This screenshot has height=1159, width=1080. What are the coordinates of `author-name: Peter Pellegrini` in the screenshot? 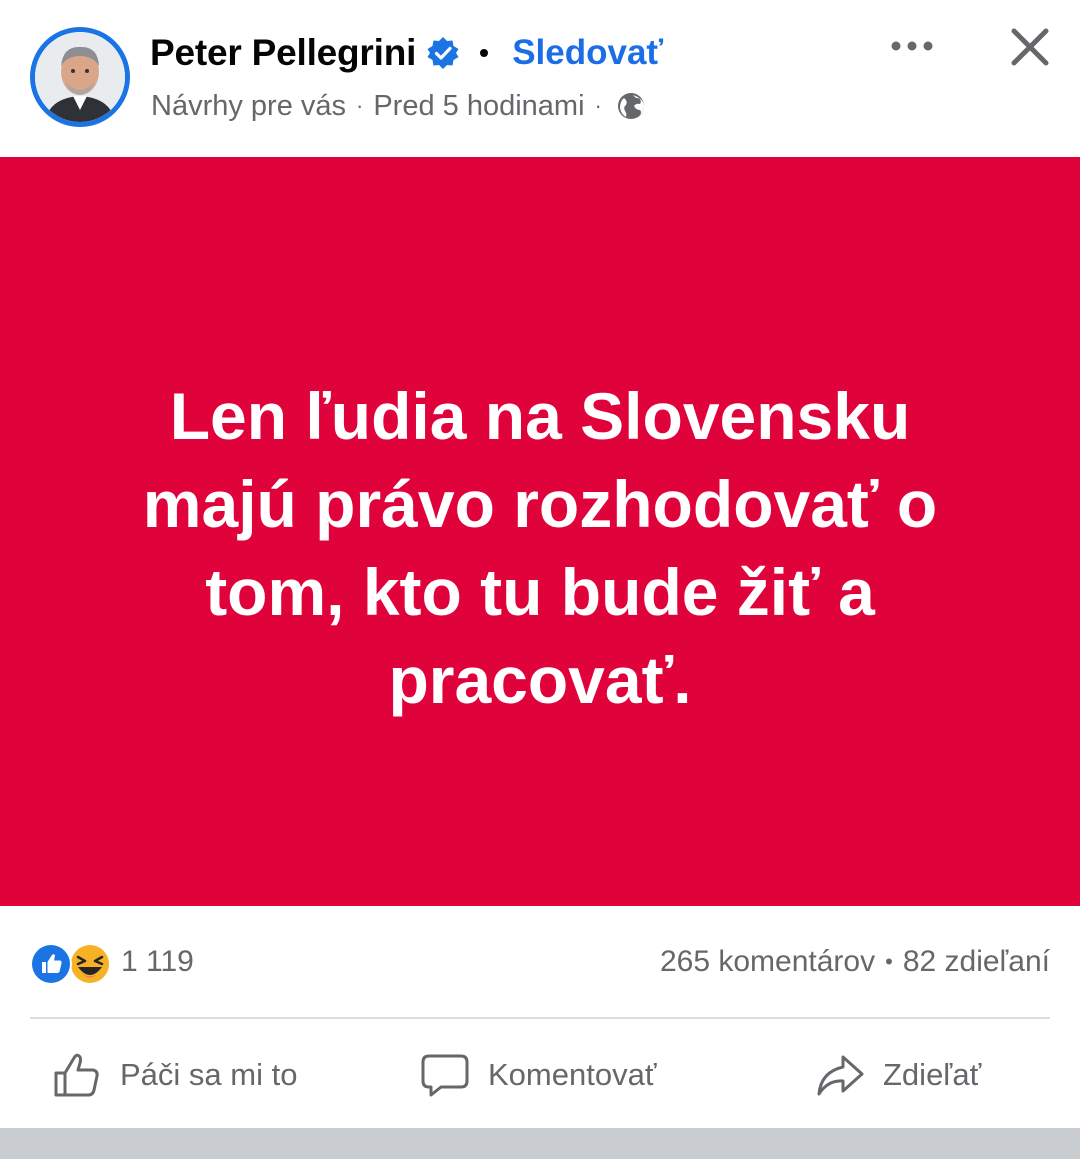 It's located at (283, 53).